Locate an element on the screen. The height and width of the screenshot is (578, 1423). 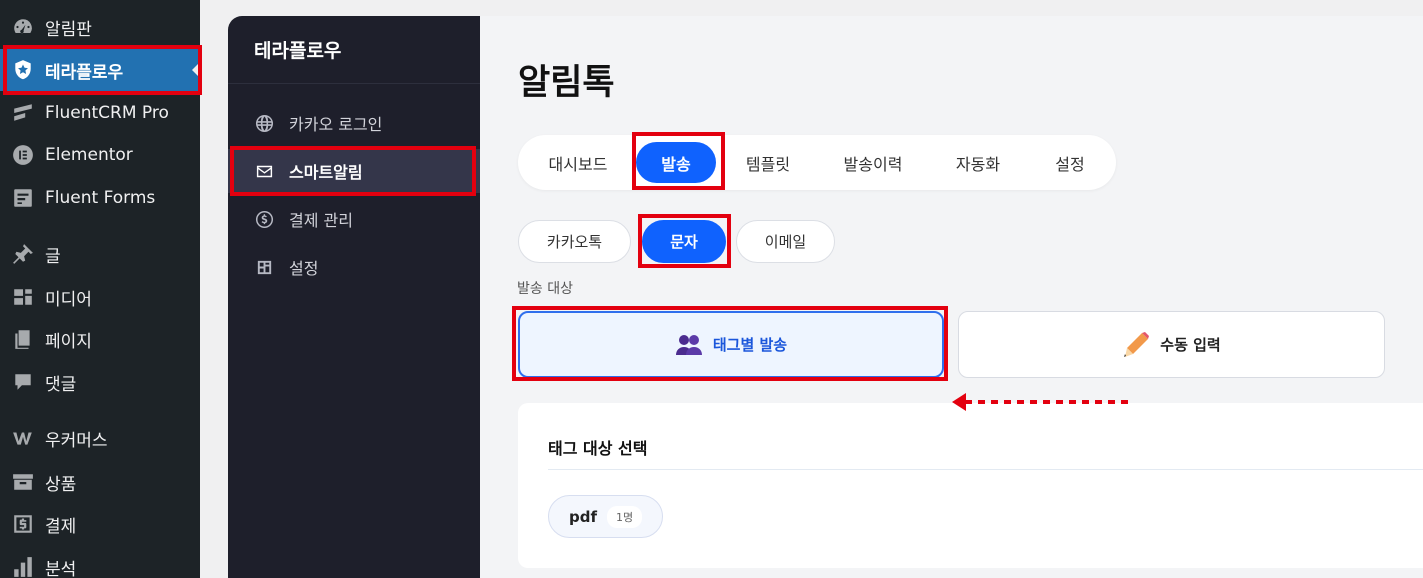
plugin-nav-kakao-login: 카카오 로그인 is located at coordinates (354, 123).